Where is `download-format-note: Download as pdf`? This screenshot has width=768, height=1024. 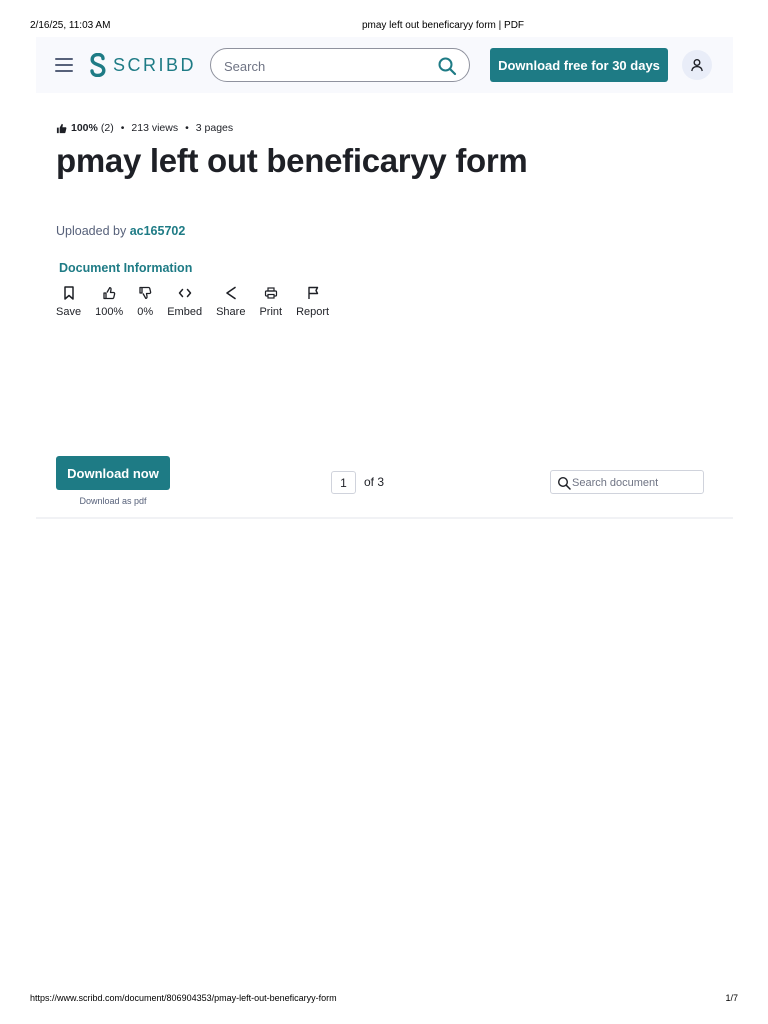
download-format-note: Download as pdf is located at coordinates (113, 501).